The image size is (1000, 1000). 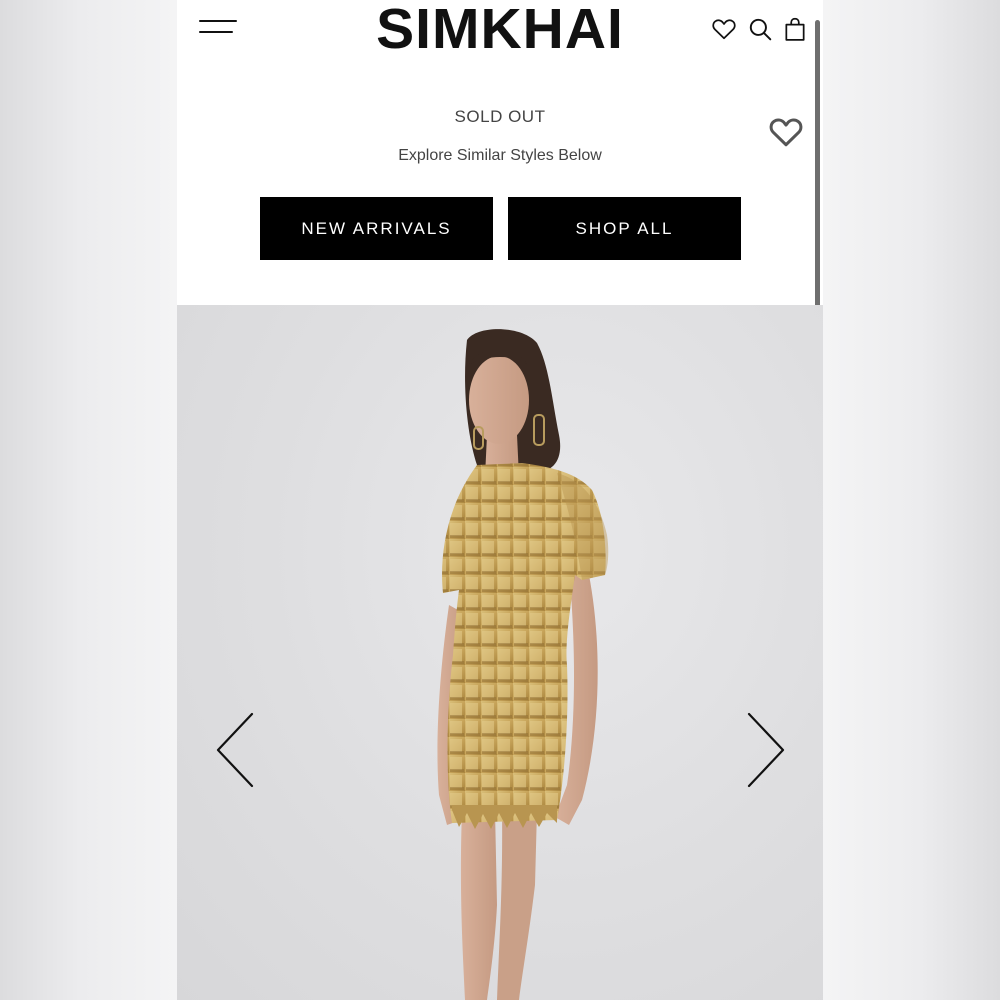 I want to click on site-header: SIMKHAI, so click(x=500, y=33).